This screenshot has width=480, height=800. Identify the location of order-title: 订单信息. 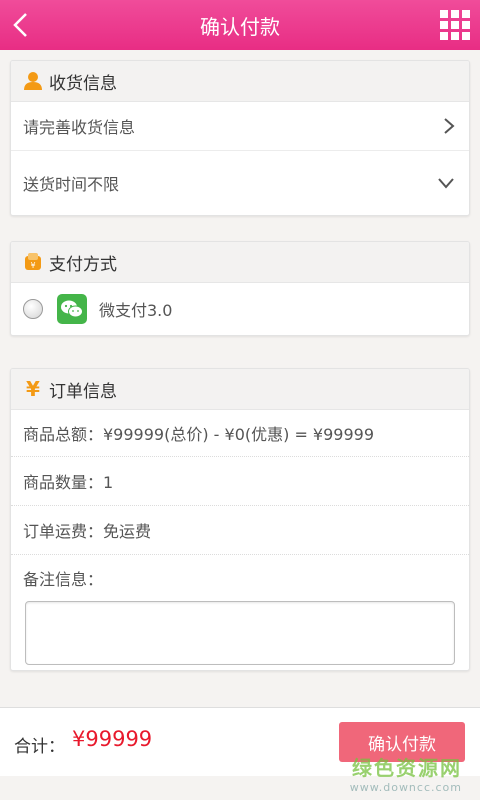
(83, 391).